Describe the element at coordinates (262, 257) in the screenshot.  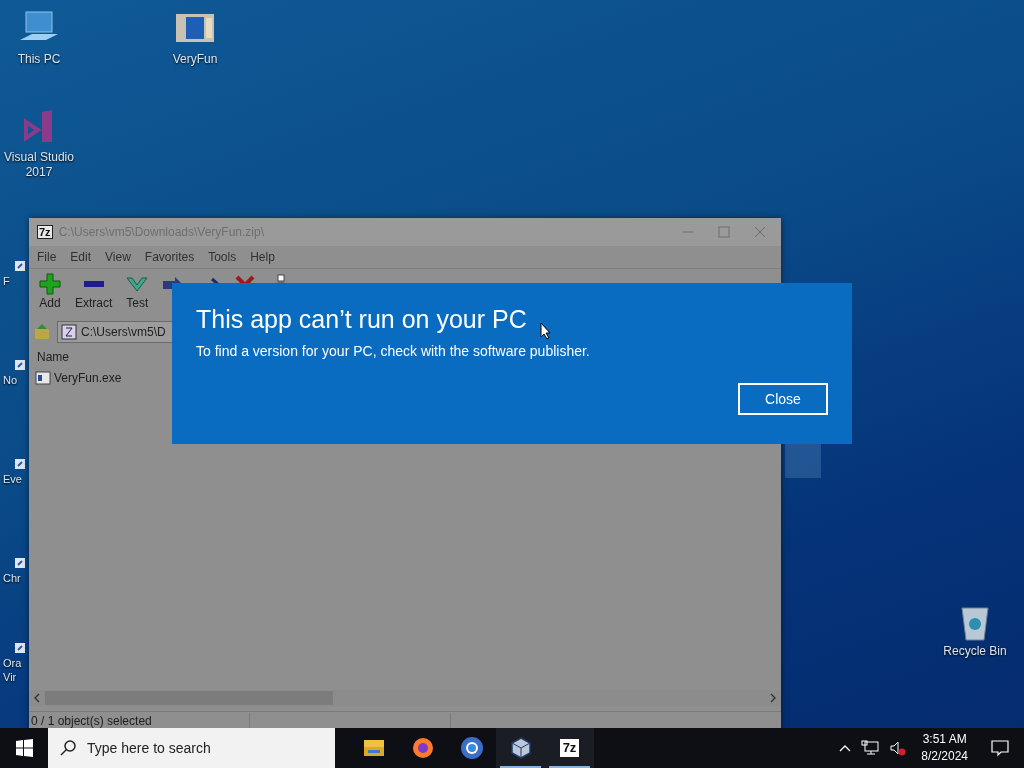
I see `menu-item: Help` at that location.